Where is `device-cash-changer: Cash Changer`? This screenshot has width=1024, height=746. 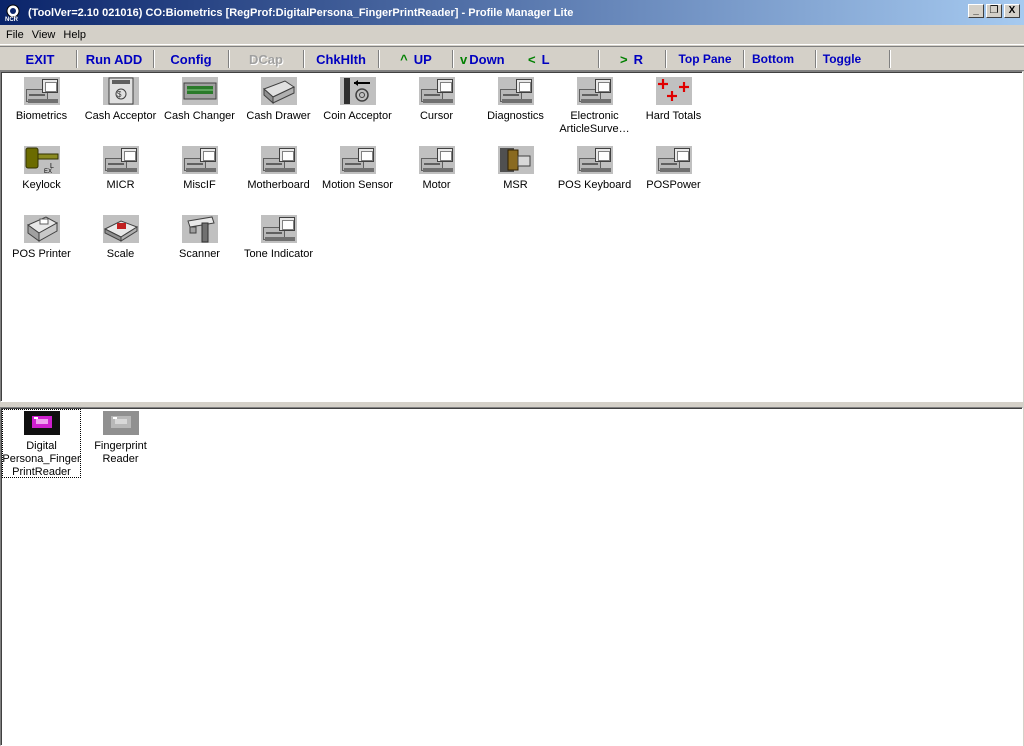
device-cash-changer: Cash Changer is located at coordinates (199, 98).